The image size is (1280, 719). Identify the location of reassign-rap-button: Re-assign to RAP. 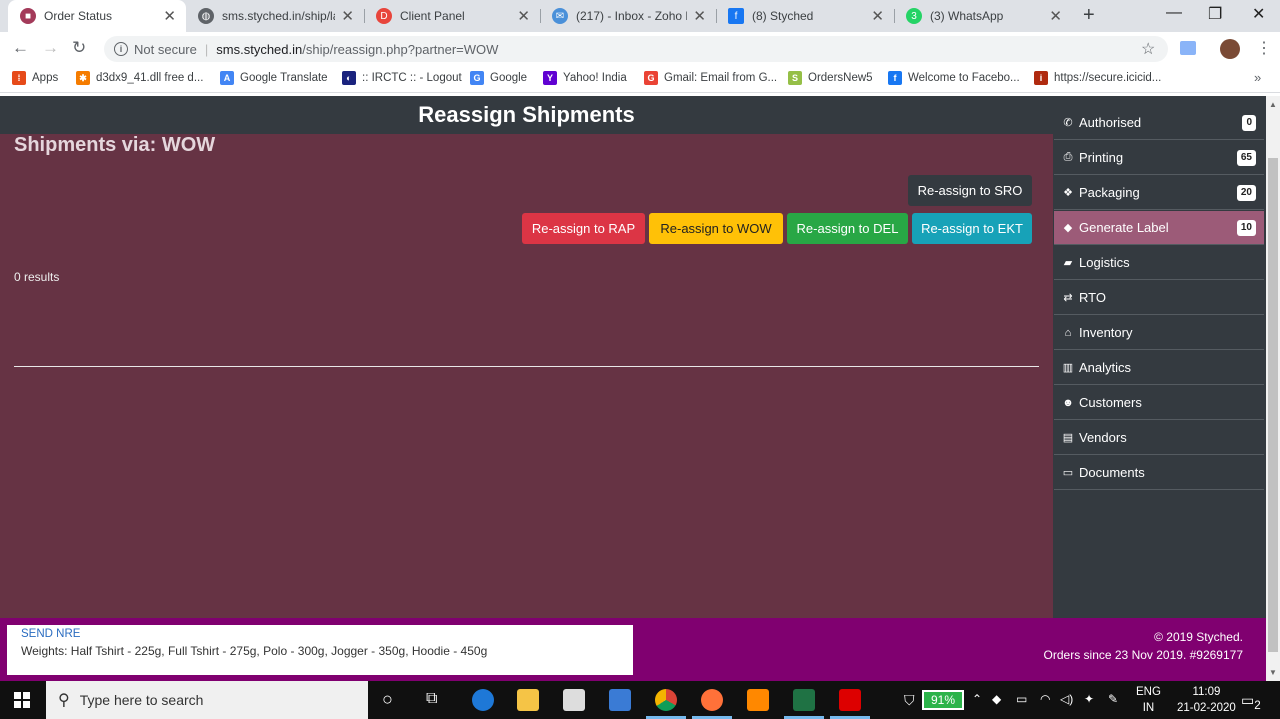
(583, 228).